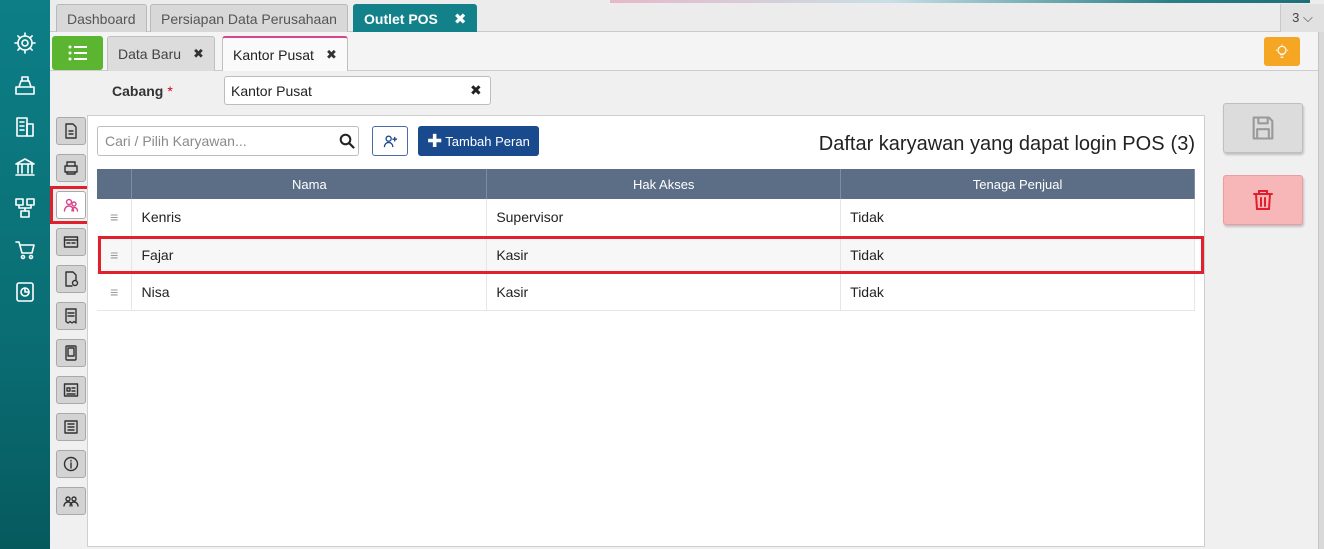  I want to click on add-role-button: ✚ Tambah Peran, so click(478, 141).